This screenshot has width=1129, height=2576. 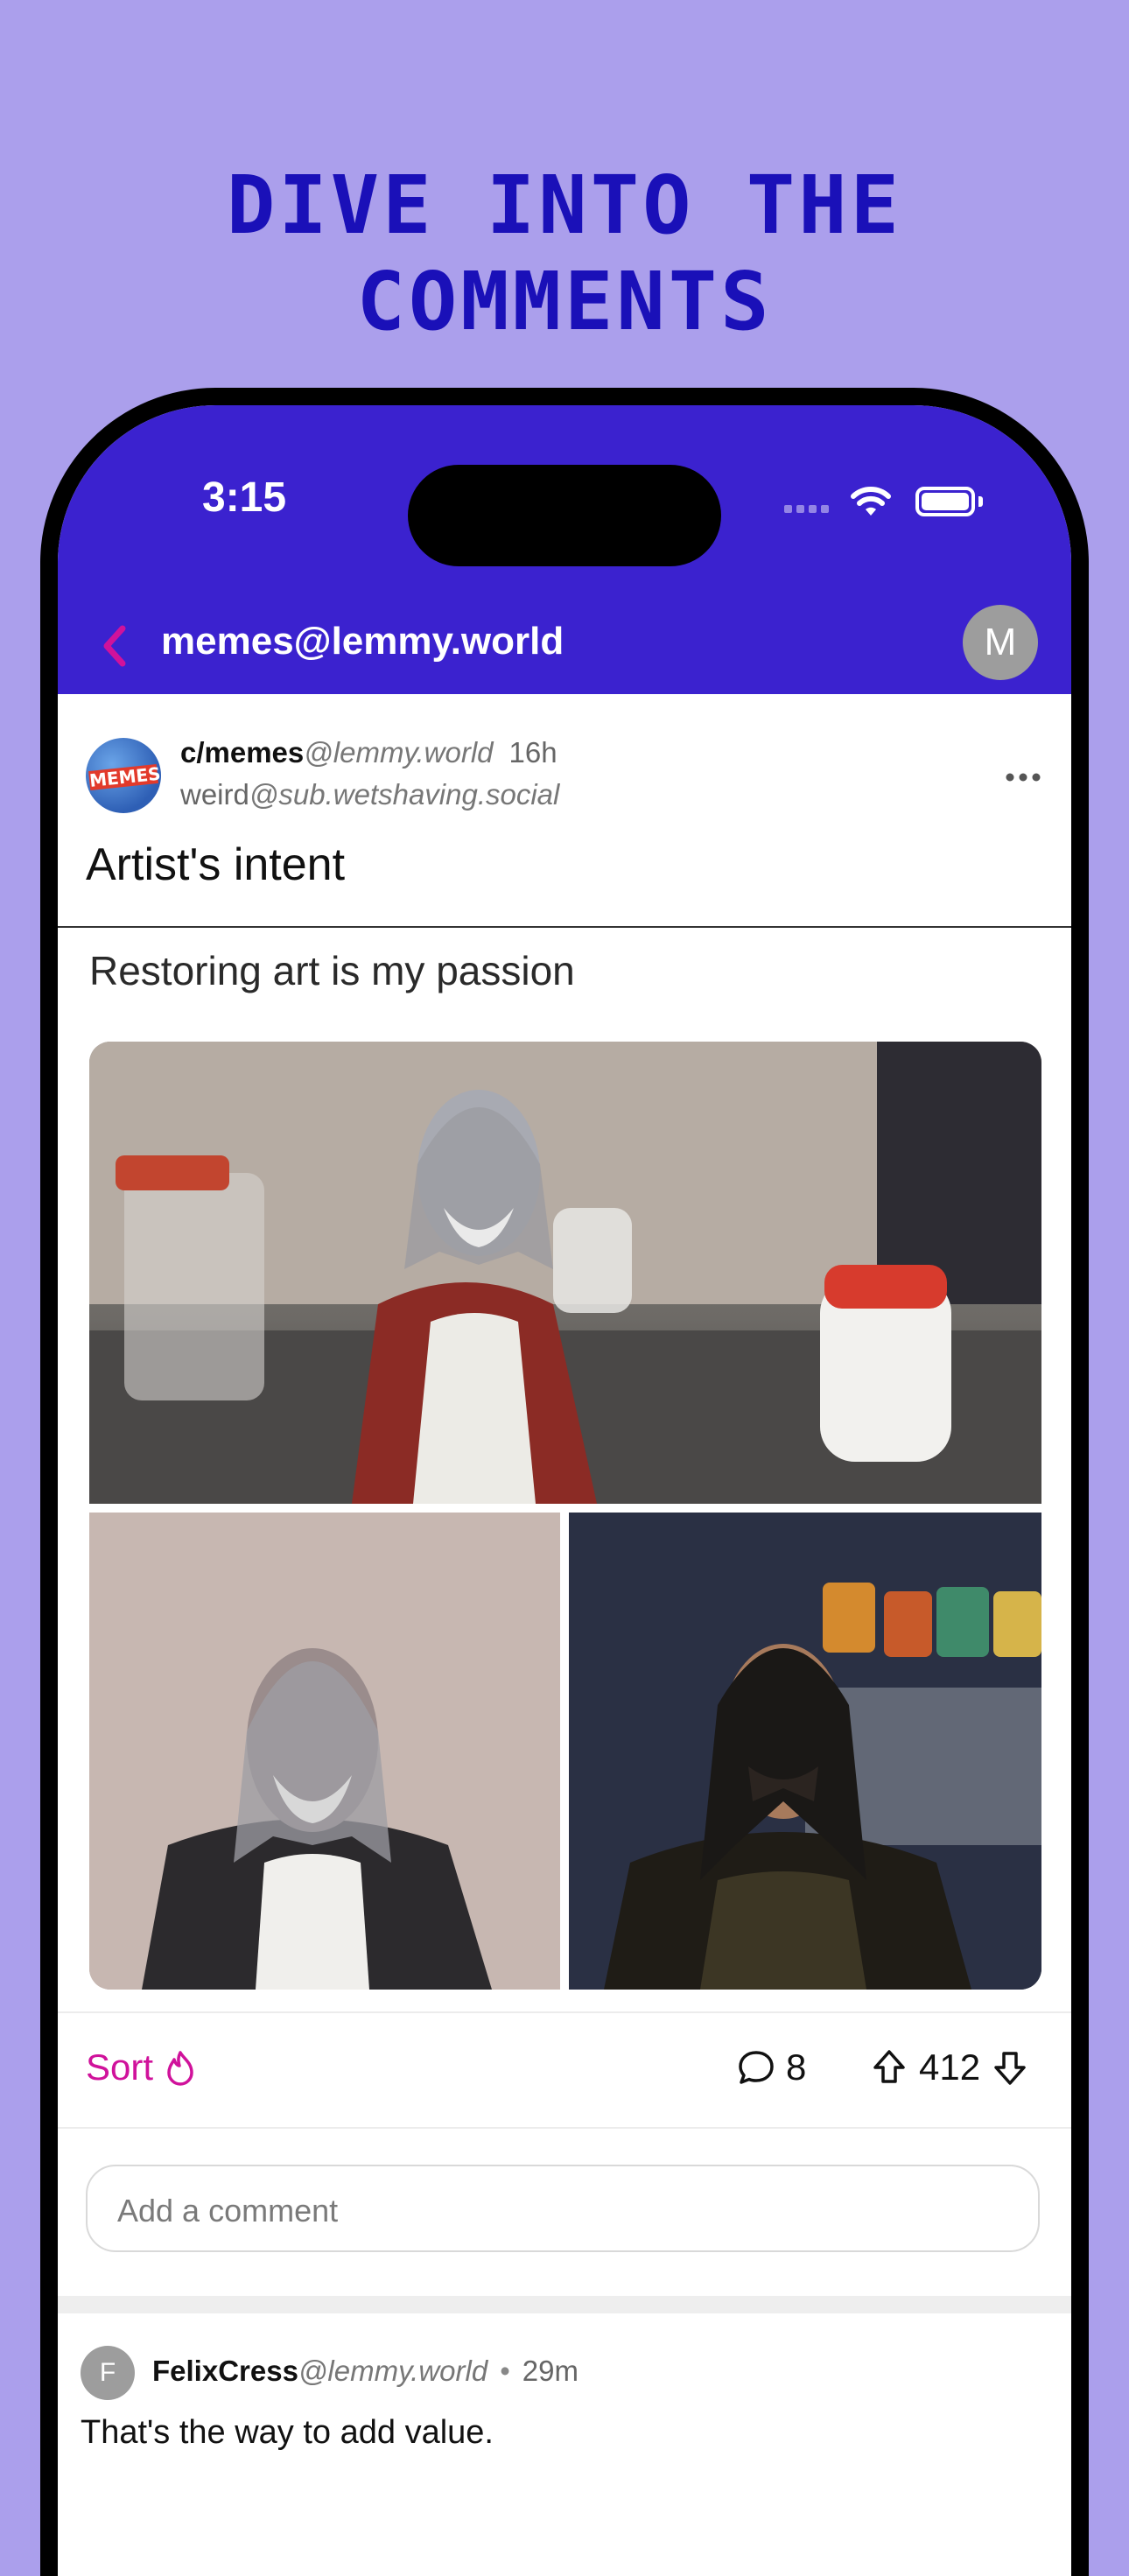 What do you see at coordinates (1000, 642) in the screenshot?
I see `account-avatar: M` at bounding box center [1000, 642].